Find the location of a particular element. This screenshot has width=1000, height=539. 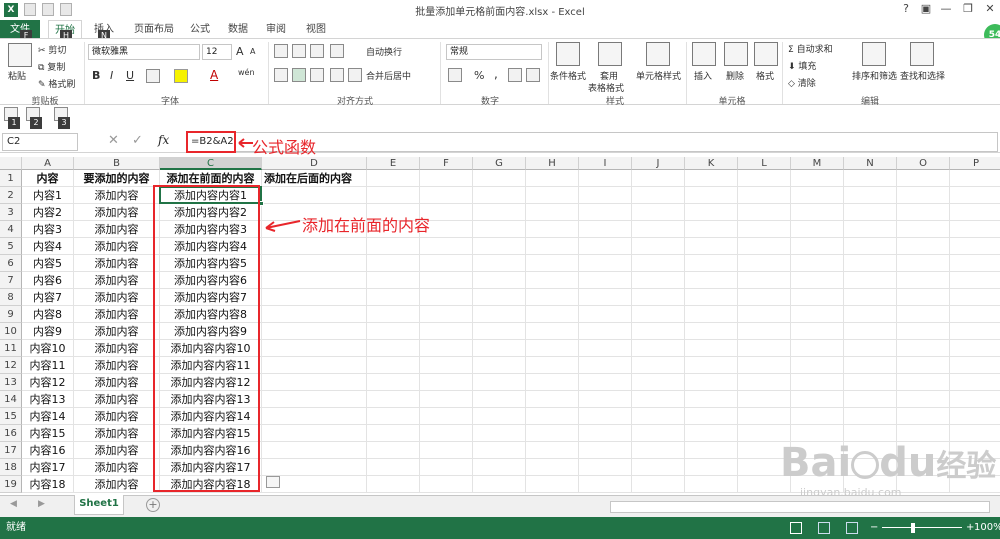

zoom-slider-thumb is located at coordinates (913, 528).